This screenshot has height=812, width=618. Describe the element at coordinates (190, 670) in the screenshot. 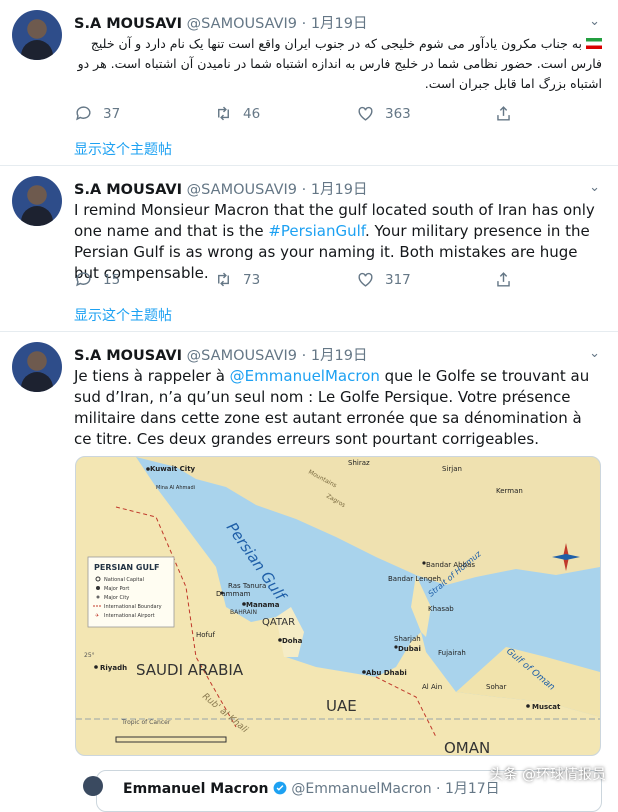

I see `country-label: SAUDI ARABIA` at that location.